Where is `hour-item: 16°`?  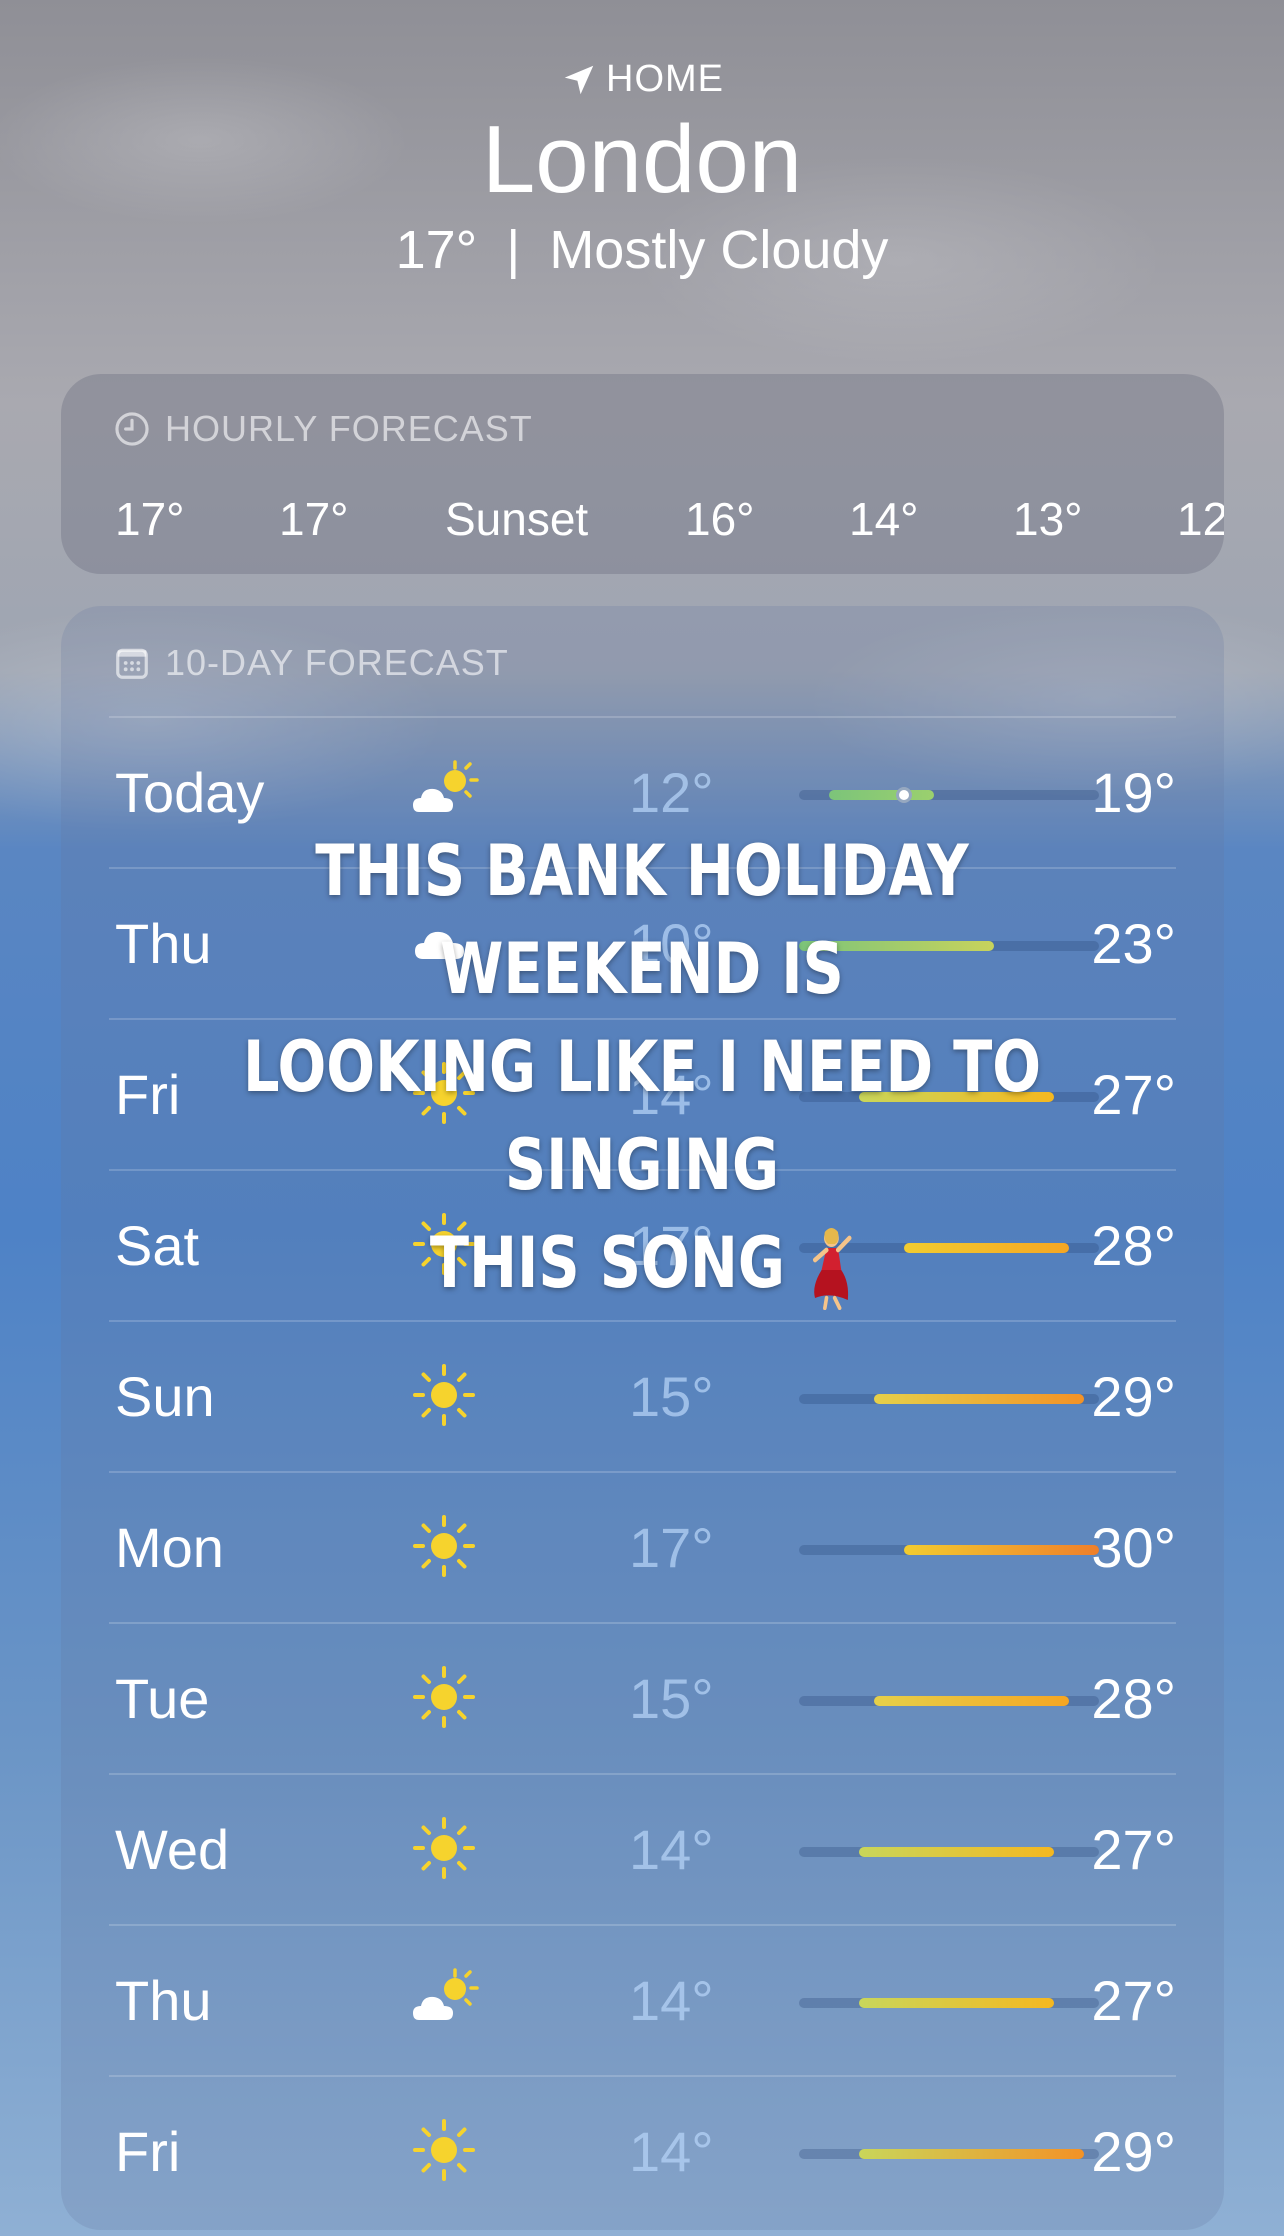 hour-item: 16° is located at coordinates (720, 519).